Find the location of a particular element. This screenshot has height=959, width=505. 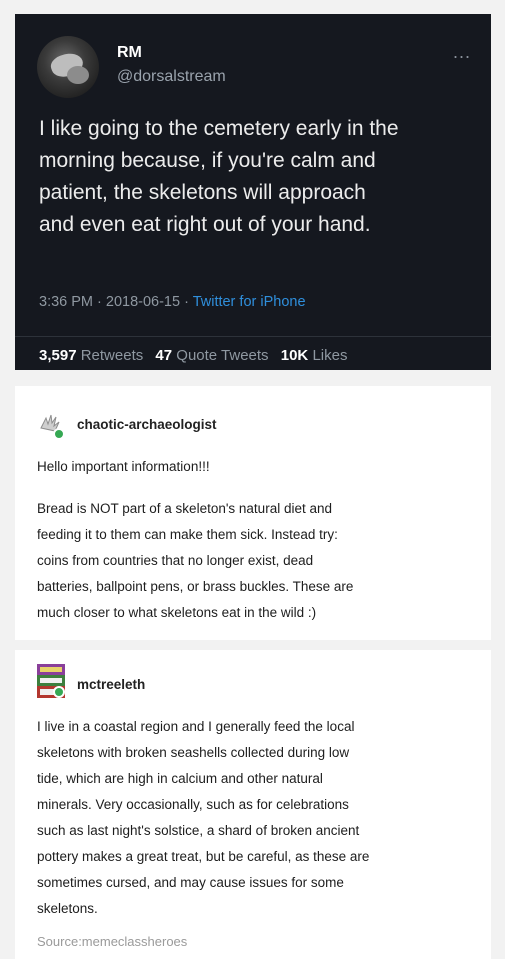

tweet-handle: @dorsalstream is located at coordinates (171, 77).